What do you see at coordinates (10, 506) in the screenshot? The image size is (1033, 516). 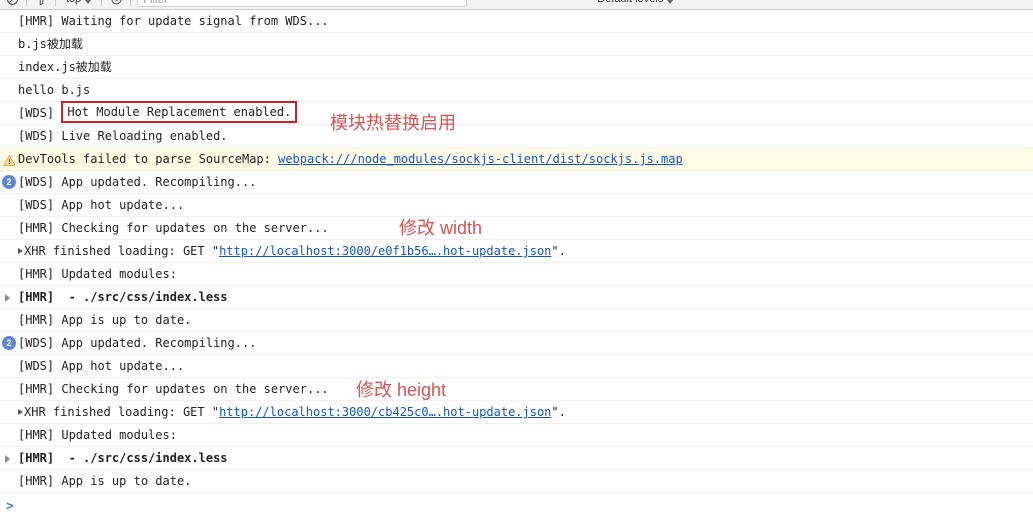 I see `prompt-caret-icon: >` at bounding box center [10, 506].